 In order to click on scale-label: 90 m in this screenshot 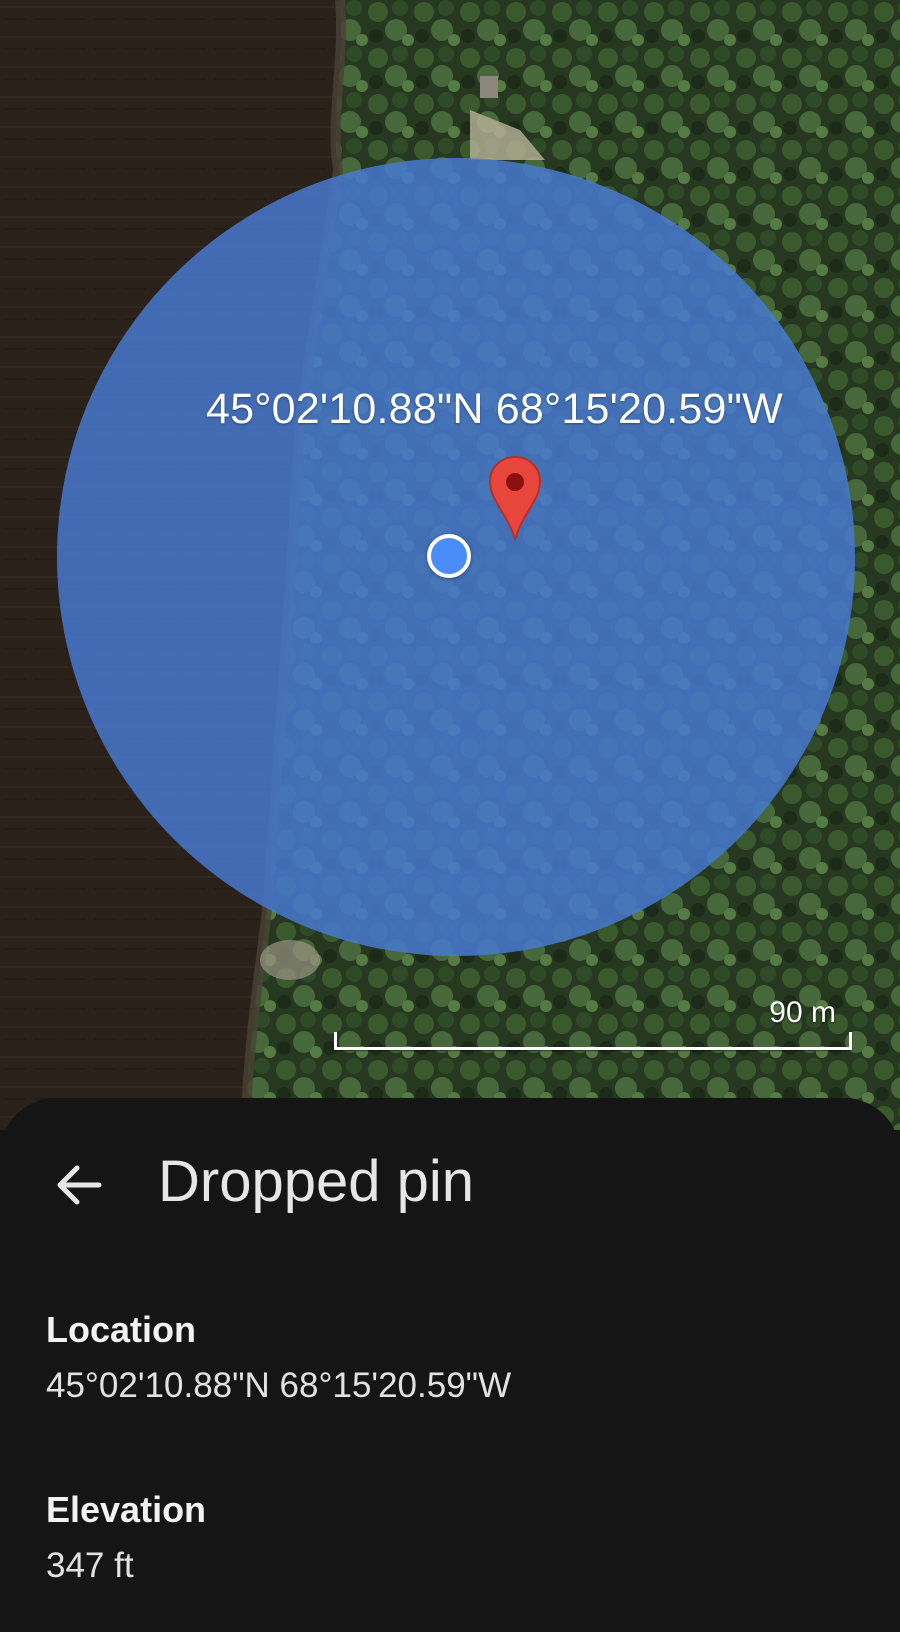, I will do `click(802, 1012)`.